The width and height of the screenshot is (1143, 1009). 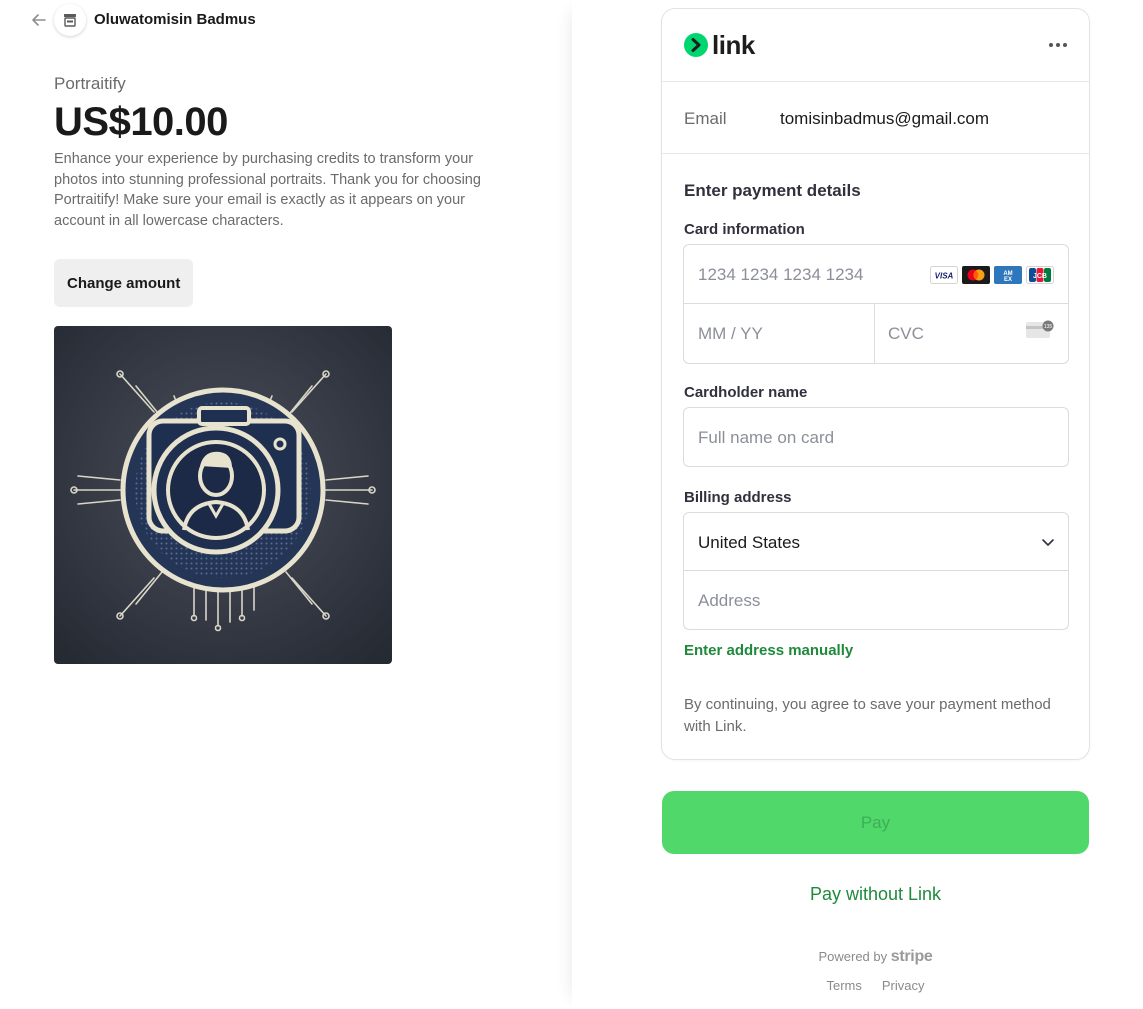 I want to click on link-logo-word: link, so click(x=733, y=44).